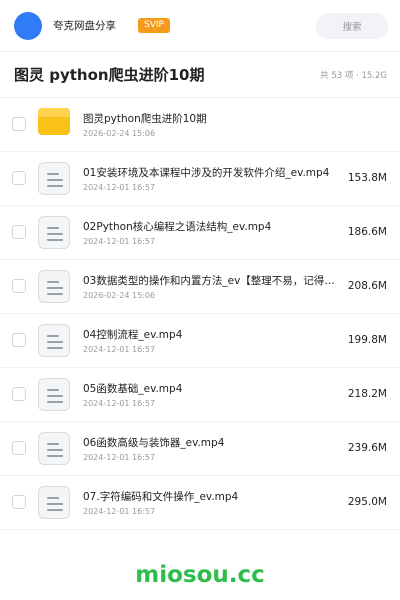  Describe the element at coordinates (28, 25) in the screenshot. I see `avatar` at that location.